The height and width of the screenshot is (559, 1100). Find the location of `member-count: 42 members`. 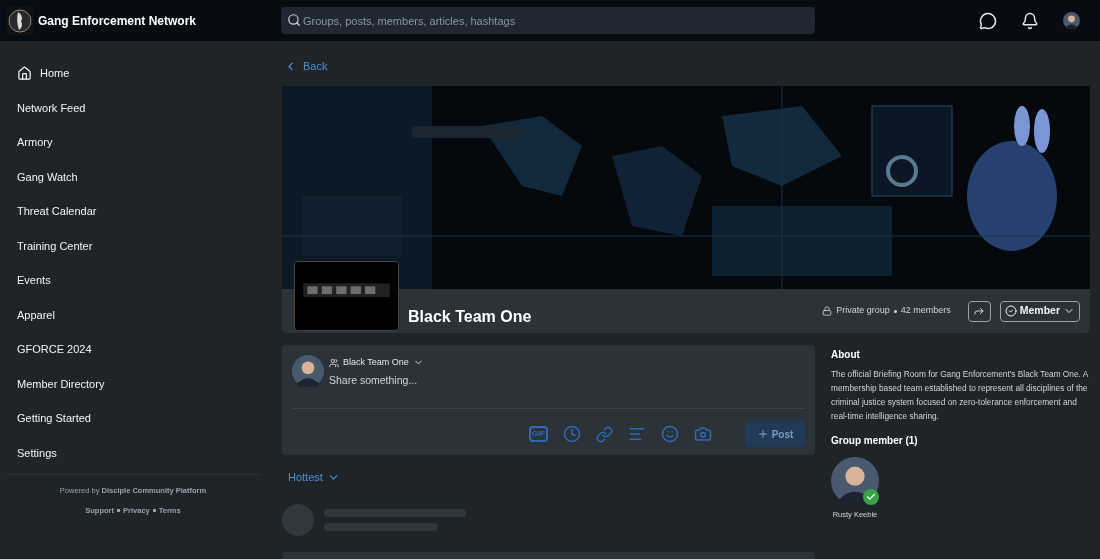

member-count: 42 members is located at coordinates (925, 311).